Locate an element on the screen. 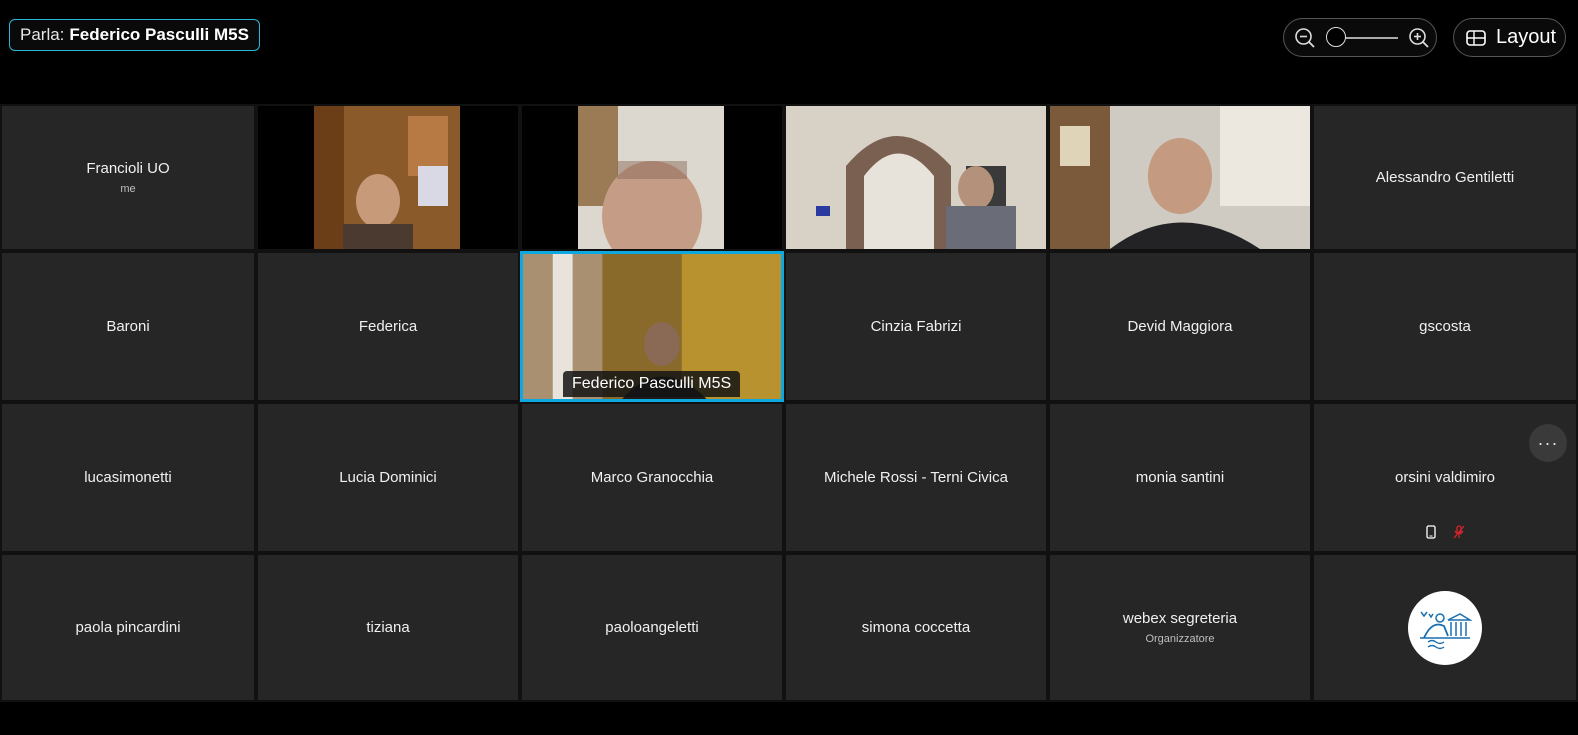 This screenshot has width=1578, height=735. participant-tile: simona coccetta is located at coordinates (916, 627).